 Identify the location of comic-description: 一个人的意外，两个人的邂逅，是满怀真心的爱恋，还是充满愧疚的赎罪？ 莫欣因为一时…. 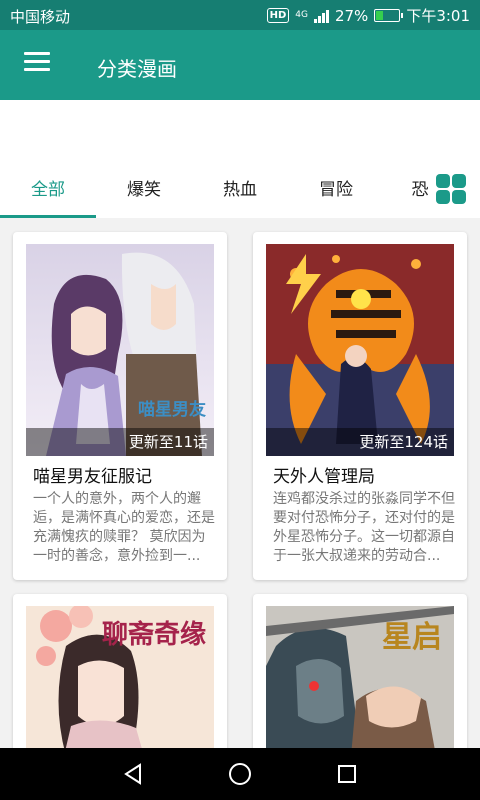
(124, 527).